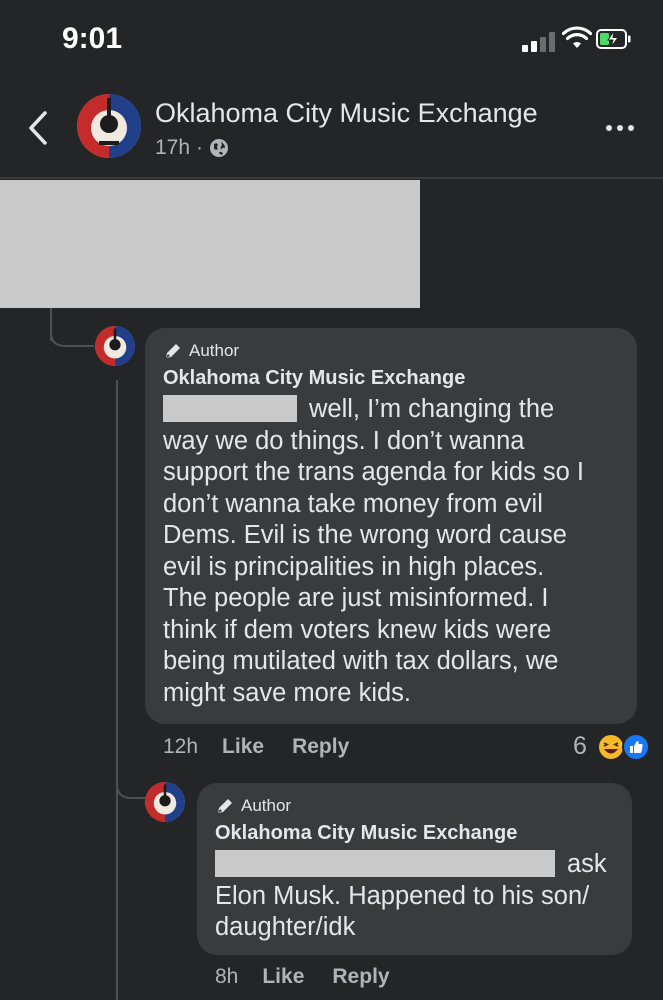  I want to click on comment-line: daughter/idk, so click(285, 927).